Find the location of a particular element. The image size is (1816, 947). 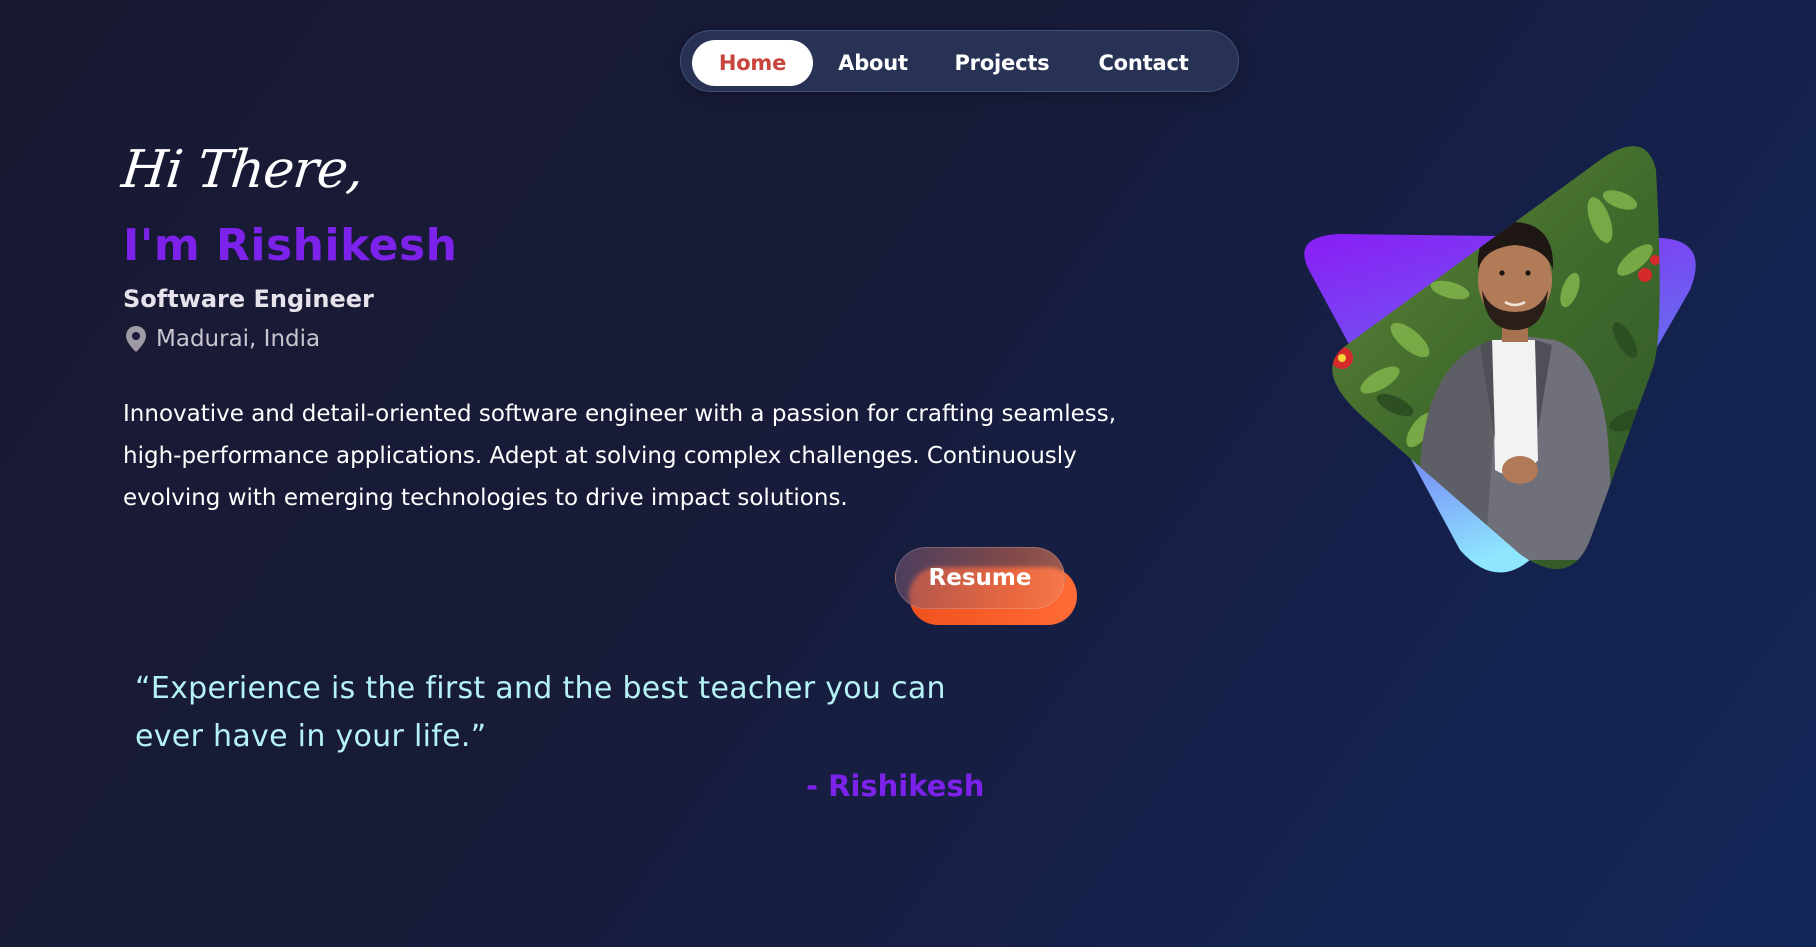

hero-name: I'm Rishikesh is located at coordinates (290, 245).